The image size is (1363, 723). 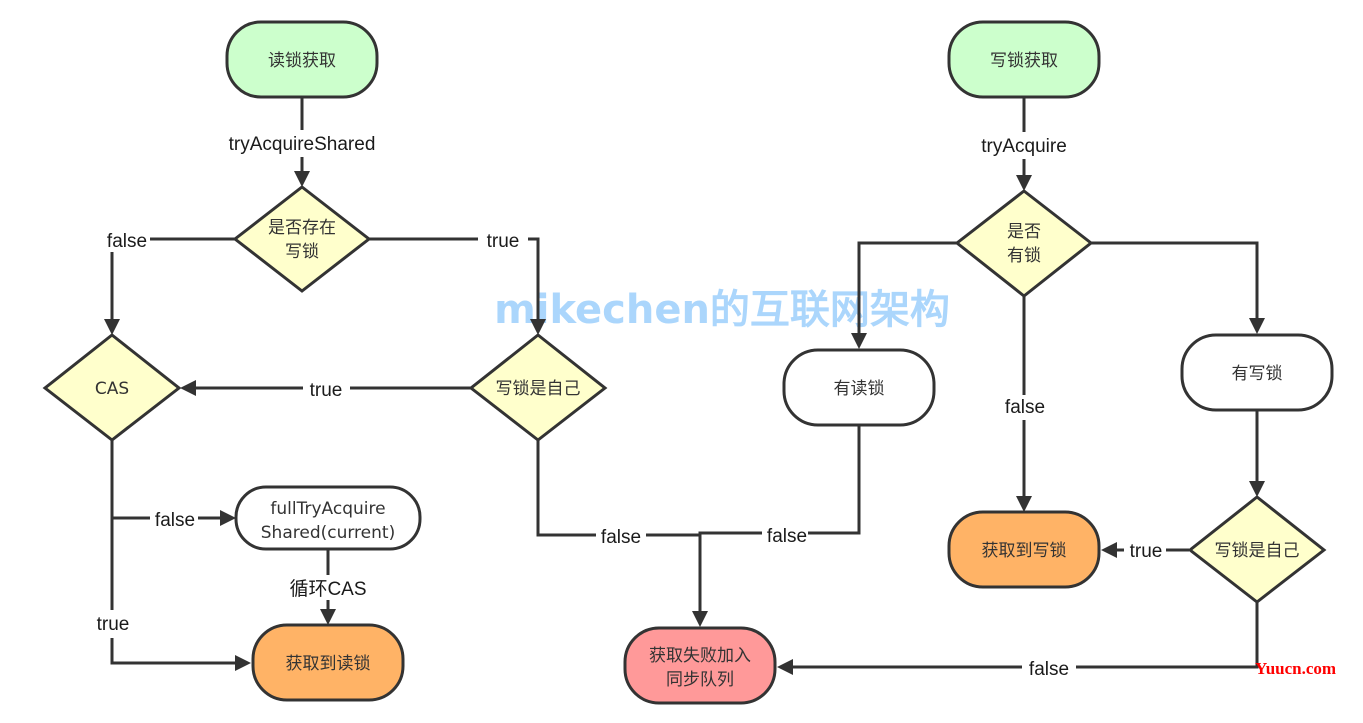 I want to click on node-has-write-lock-w: 有写锁, so click(x=1257, y=372).